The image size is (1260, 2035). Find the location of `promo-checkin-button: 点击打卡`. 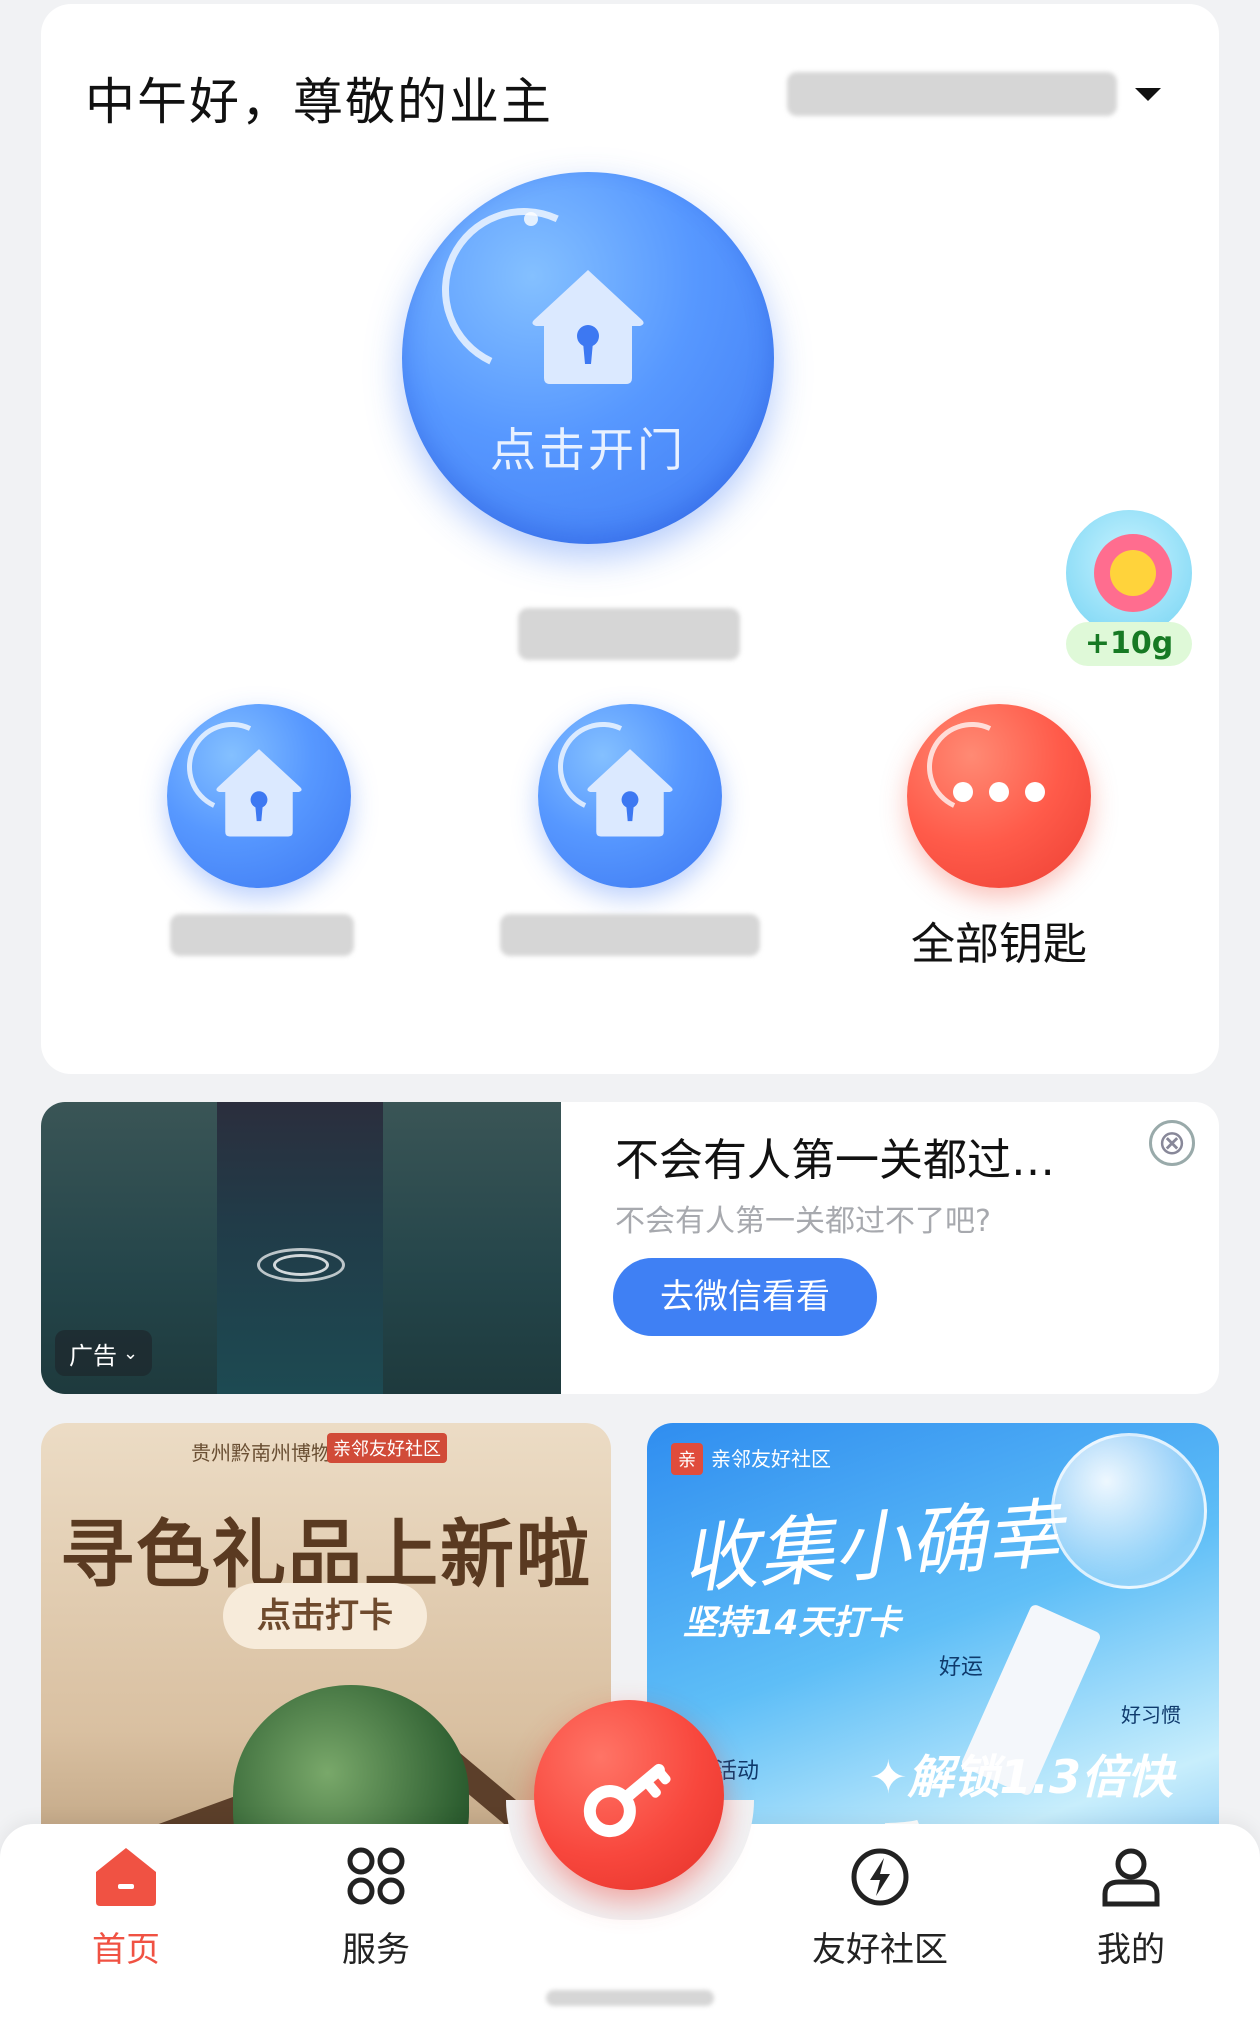

promo-checkin-button: 点击打卡 is located at coordinates (325, 1616).